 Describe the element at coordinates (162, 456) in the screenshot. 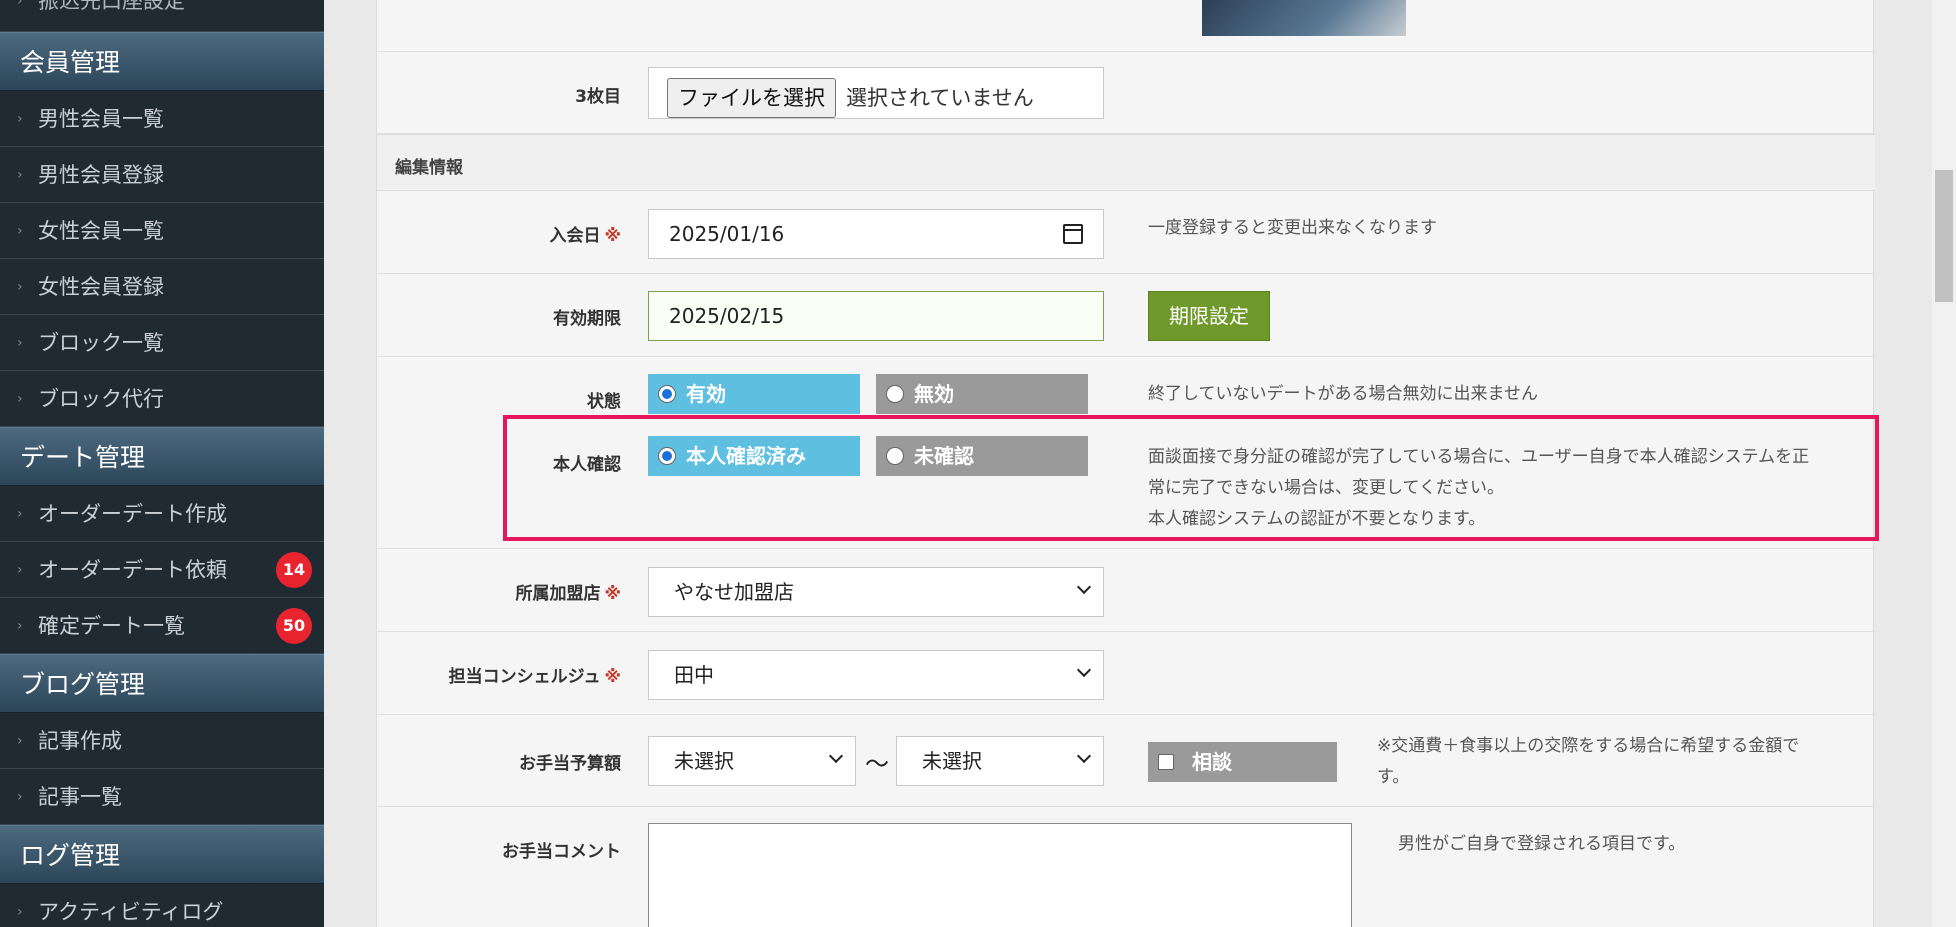

I see `sidebar-section-date: デート管理` at that location.